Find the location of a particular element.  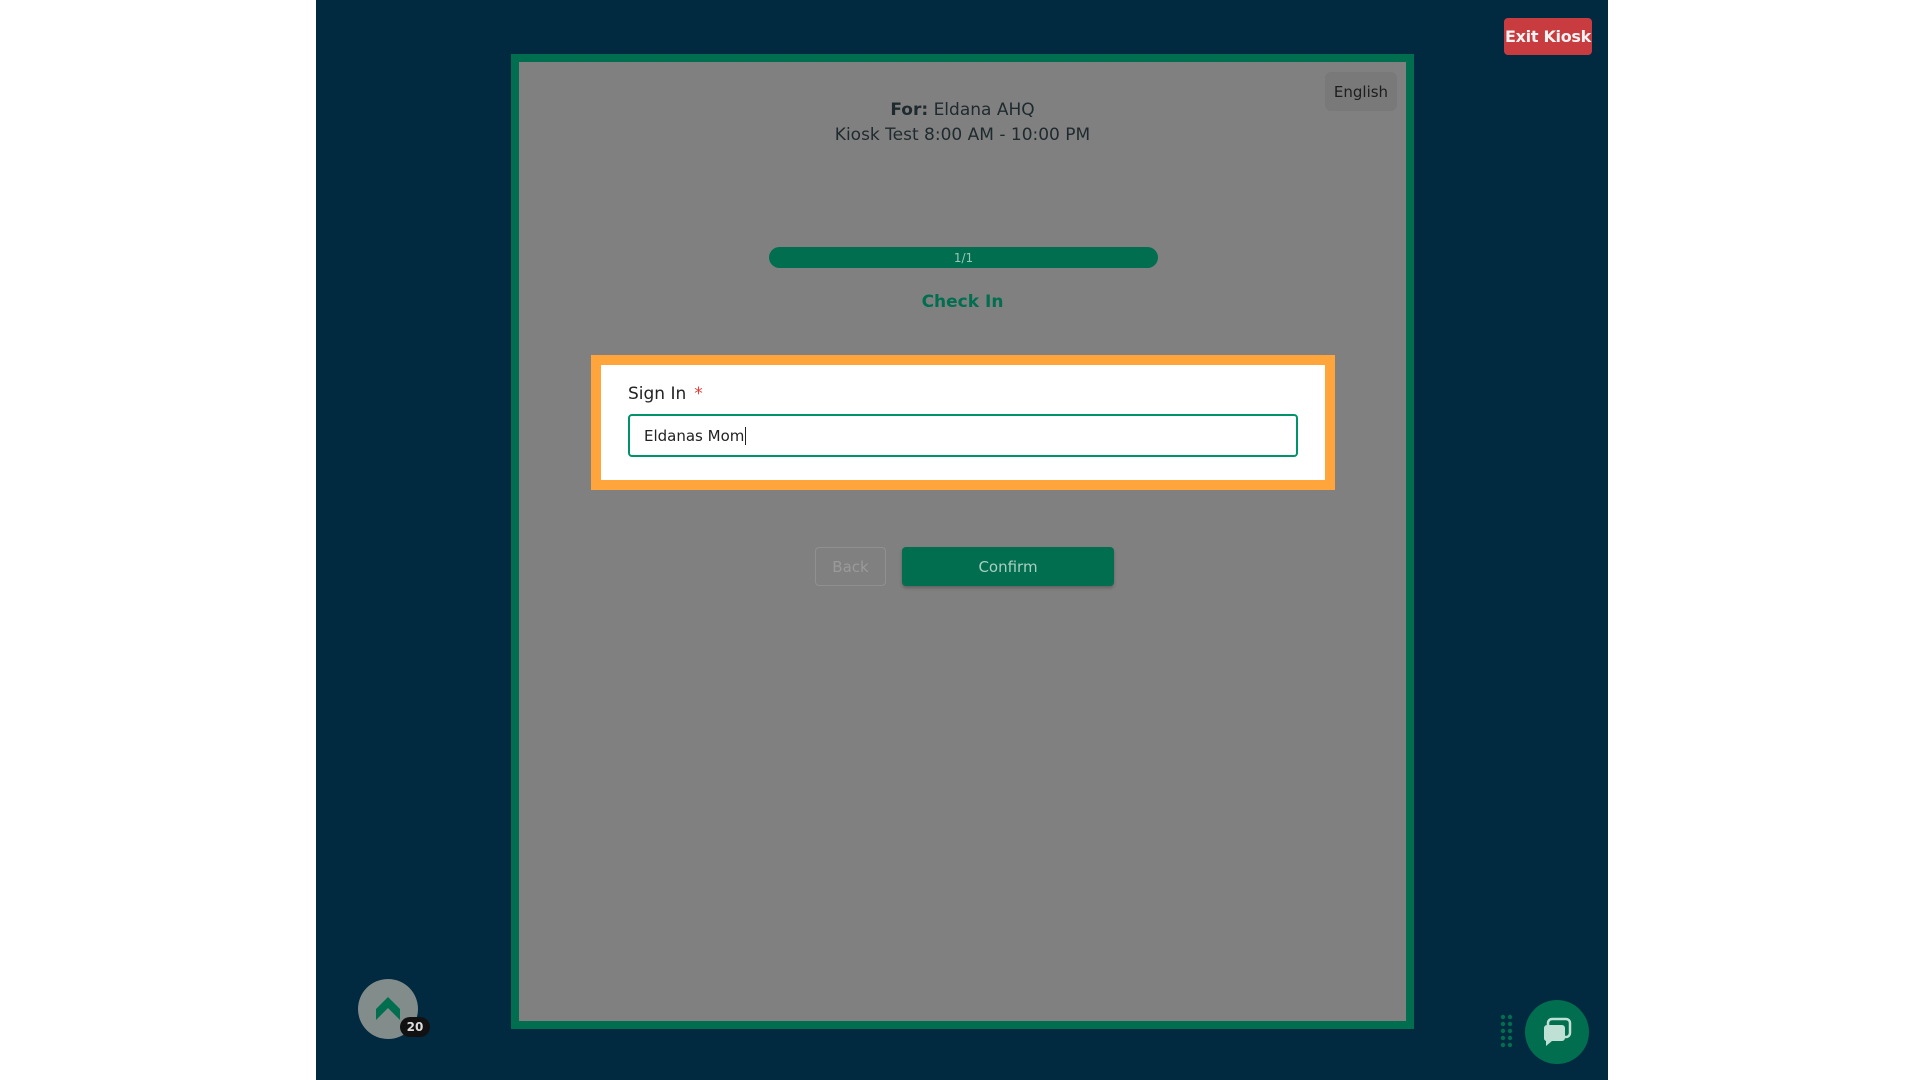

location-name: Eldana AHQ is located at coordinates (984, 110).